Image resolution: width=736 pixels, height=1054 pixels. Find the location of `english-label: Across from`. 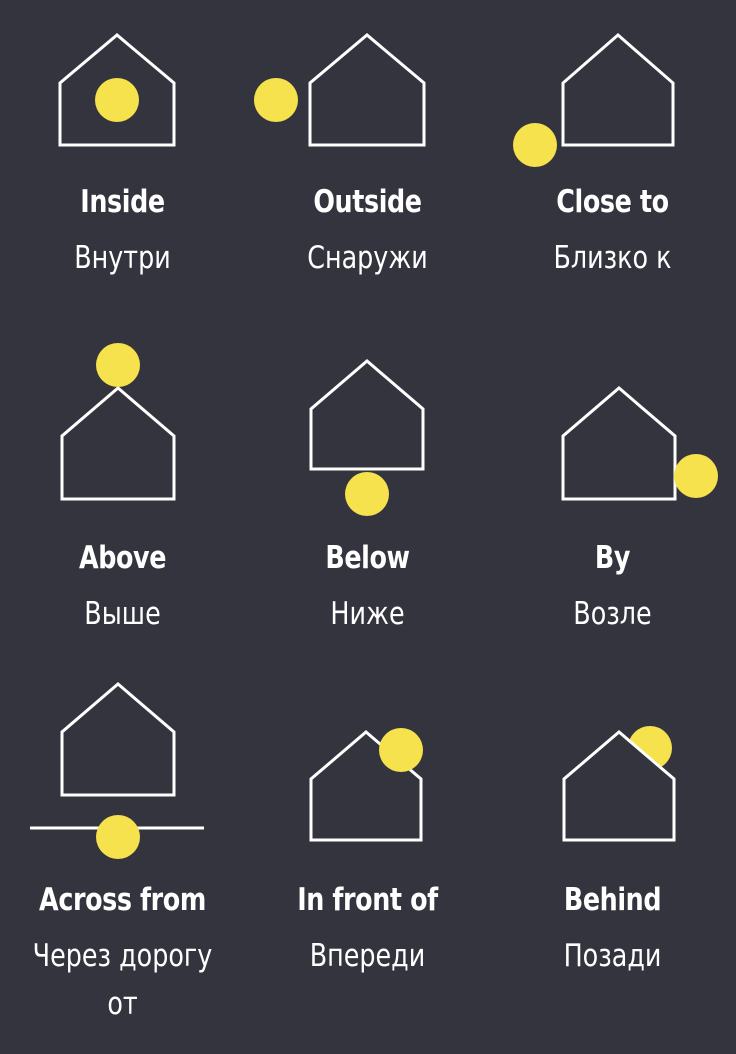

english-label: Across from is located at coordinates (122, 900).